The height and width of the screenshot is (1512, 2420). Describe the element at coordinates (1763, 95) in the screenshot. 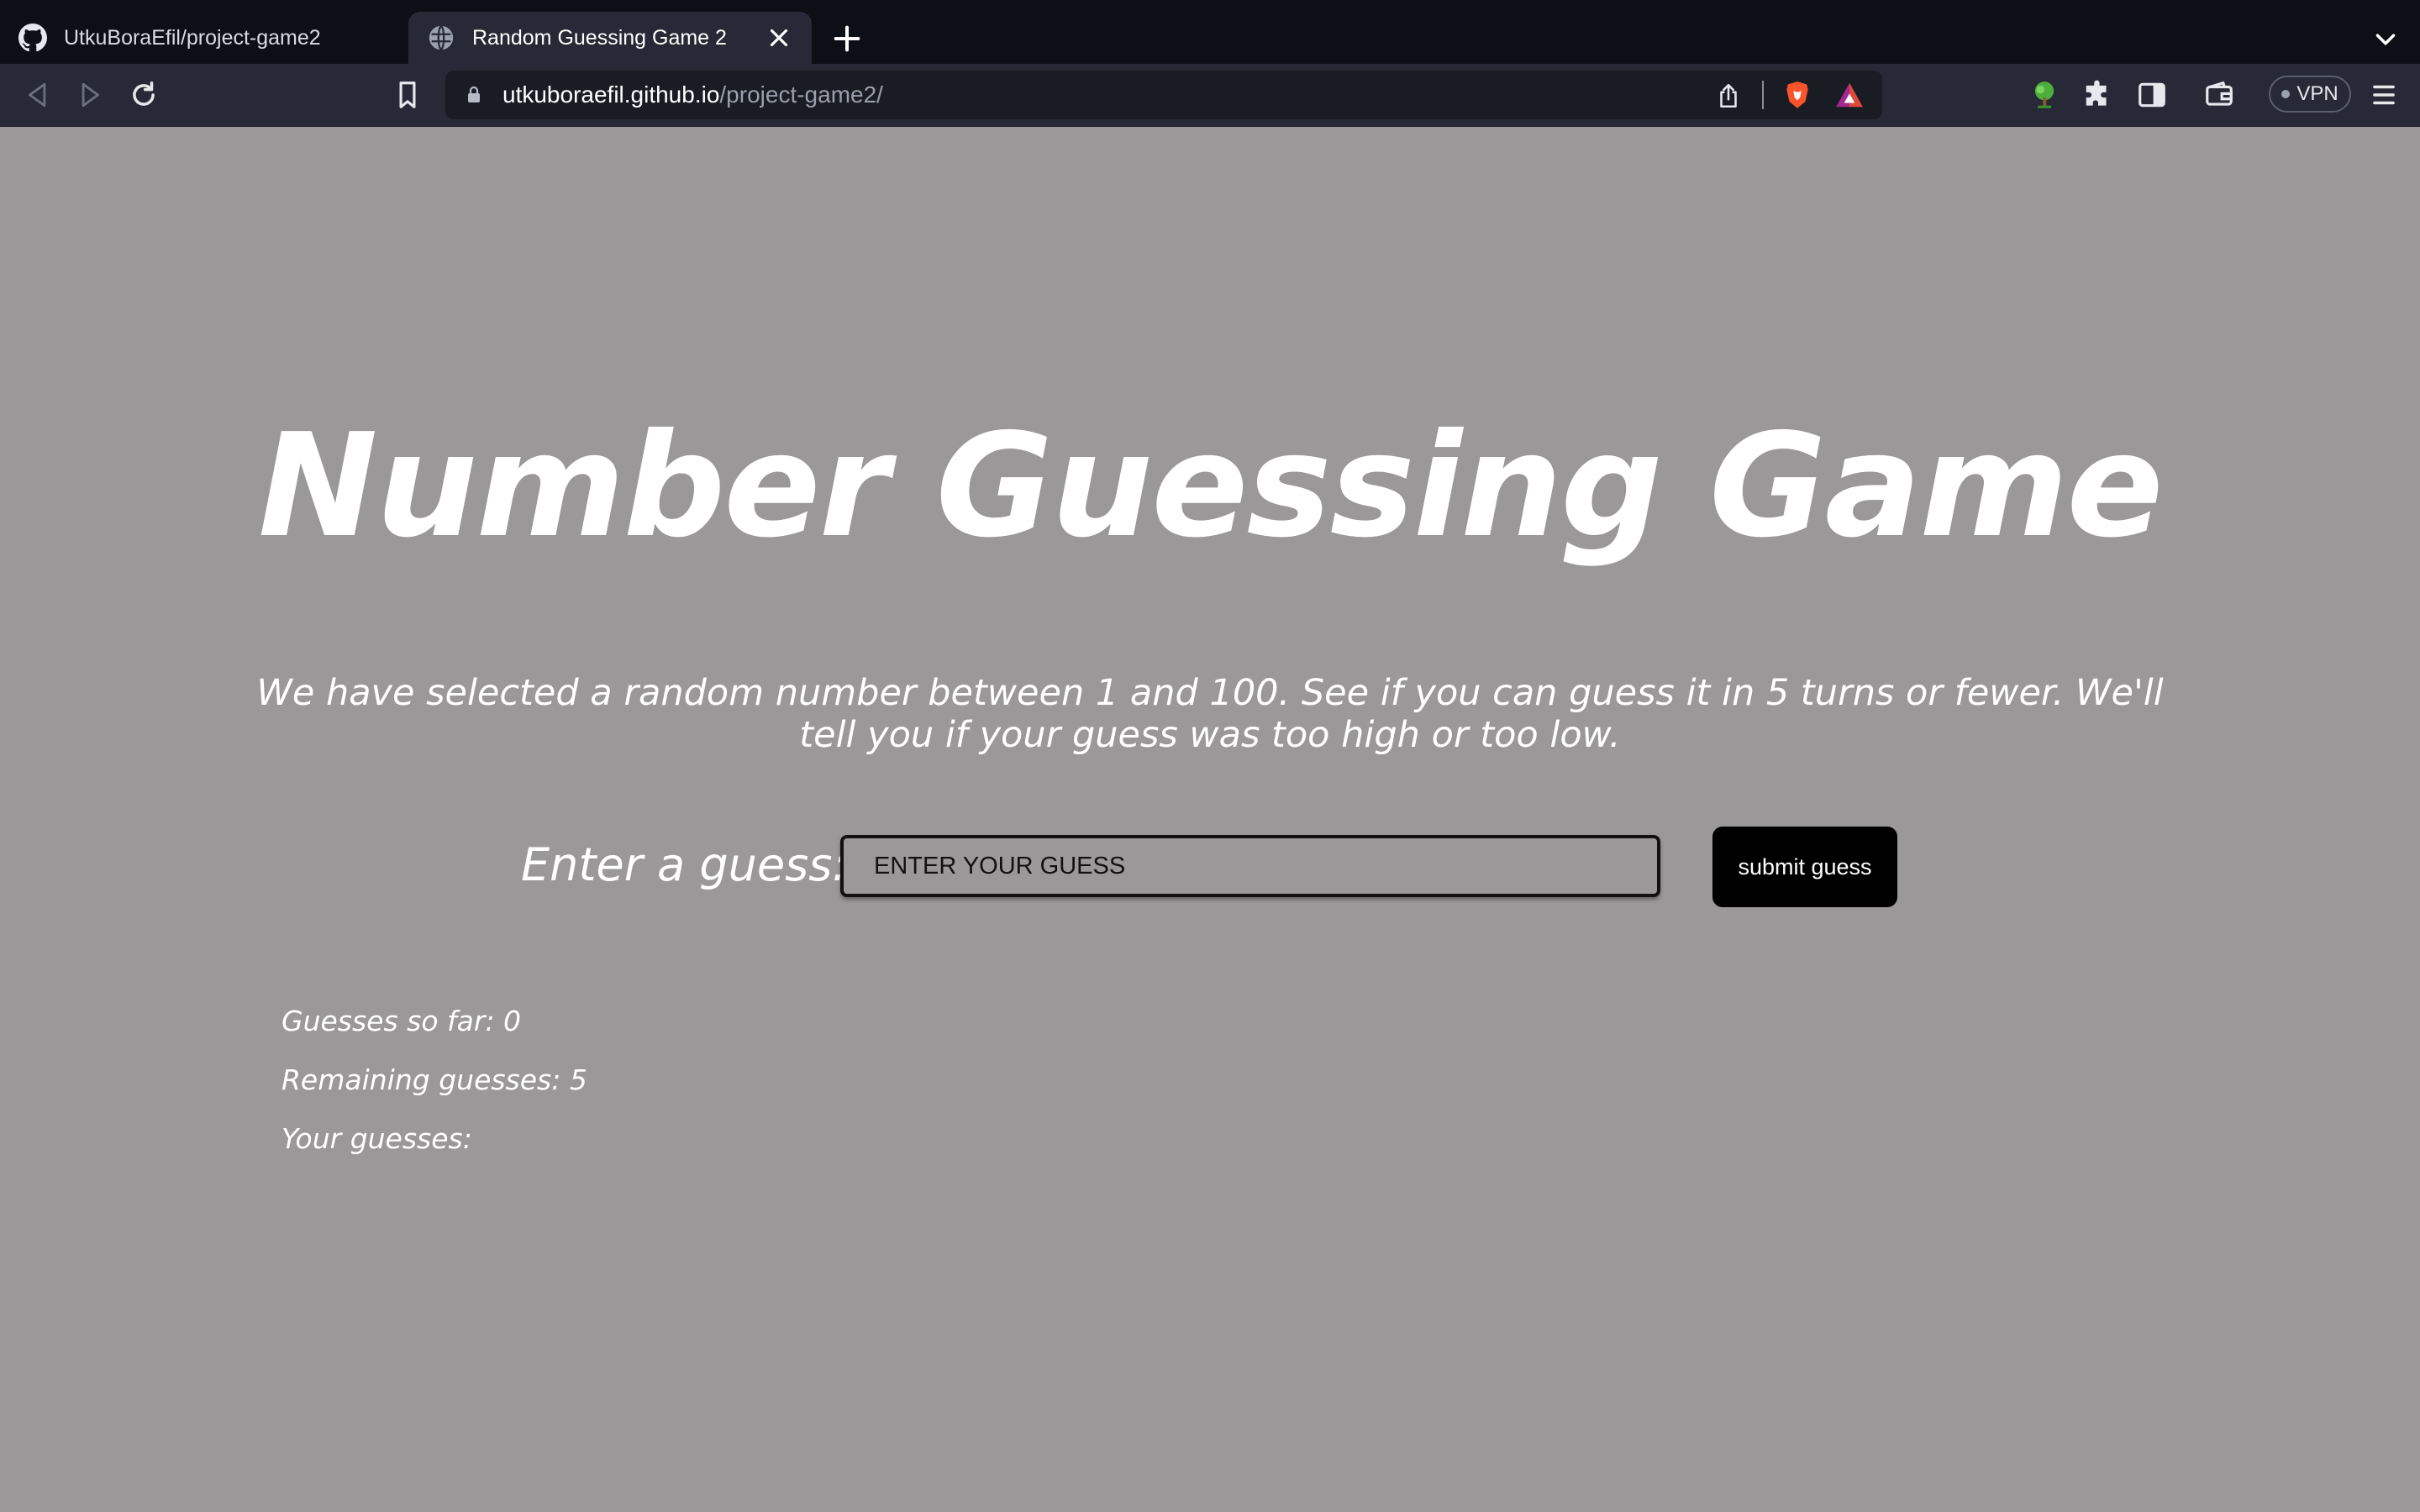

I see `address-bar-divider` at that location.